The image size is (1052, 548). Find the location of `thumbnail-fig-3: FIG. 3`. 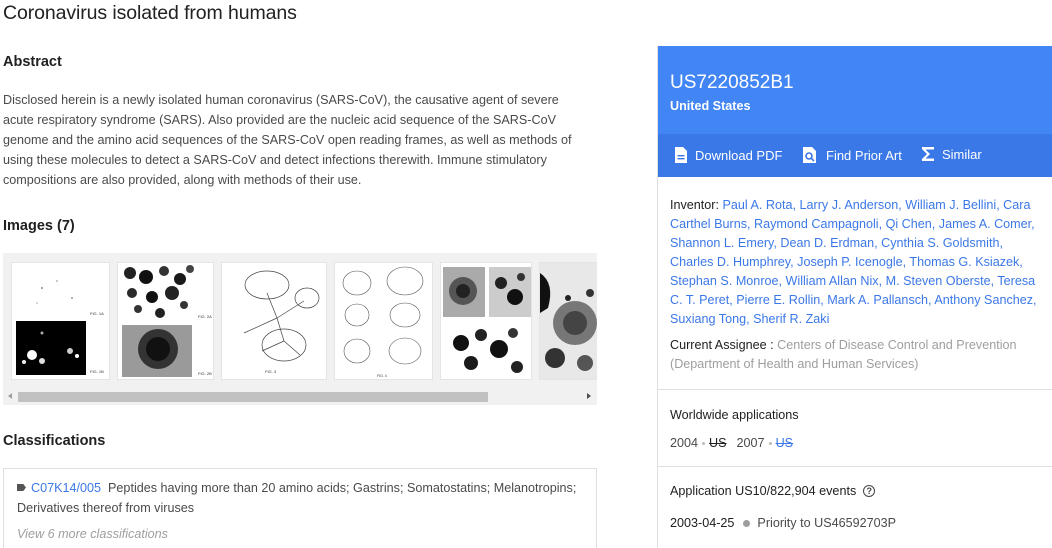

thumbnail-fig-3: FIG. 3 is located at coordinates (274, 321).